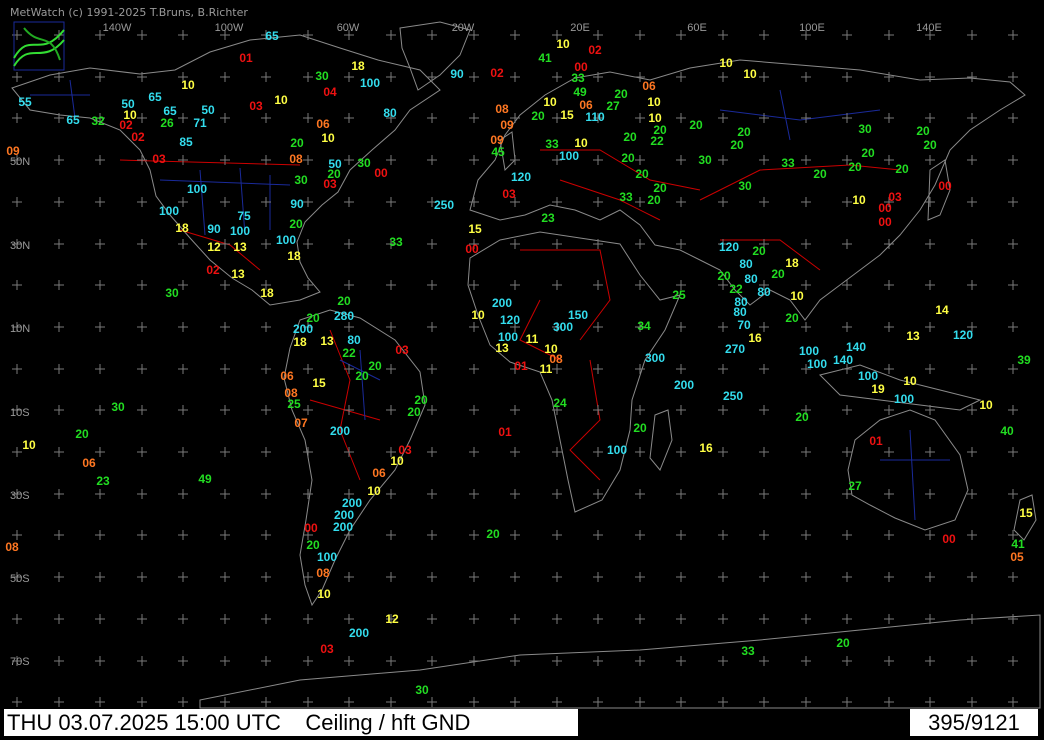  What do you see at coordinates (294, 404) in the screenshot?
I see `ceiling-value: 25` at bounding box center [294, 404].